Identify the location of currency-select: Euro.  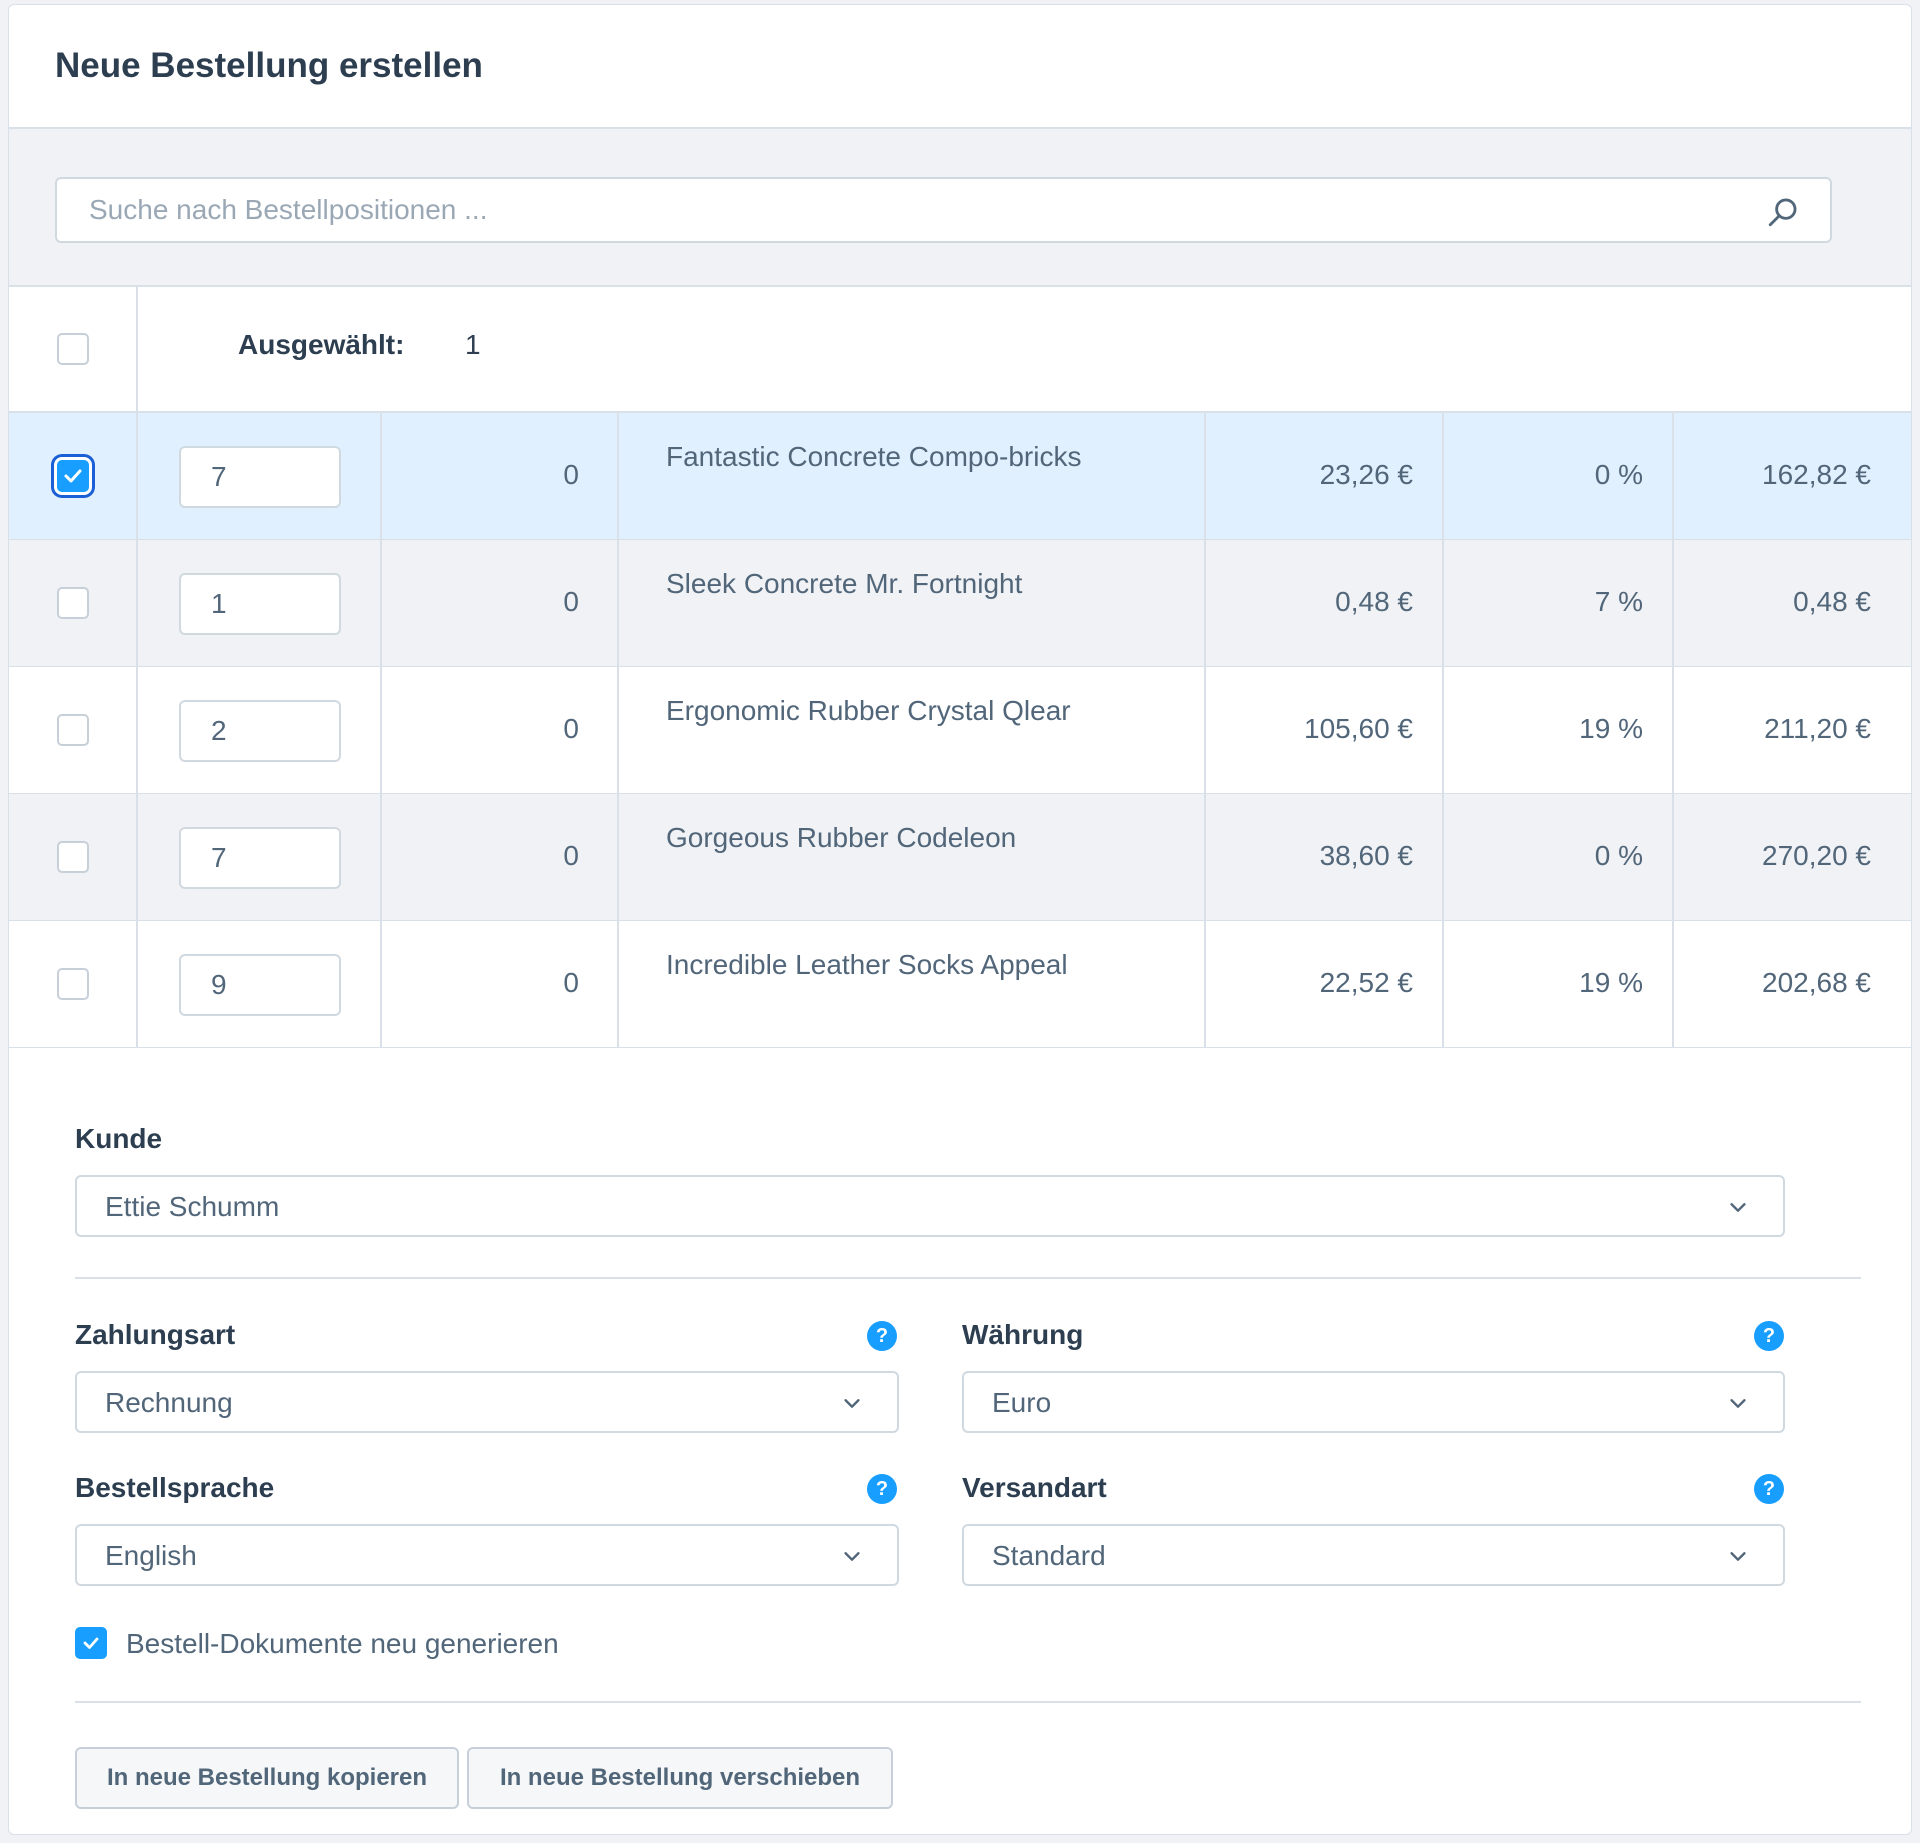
(1373, 1402).